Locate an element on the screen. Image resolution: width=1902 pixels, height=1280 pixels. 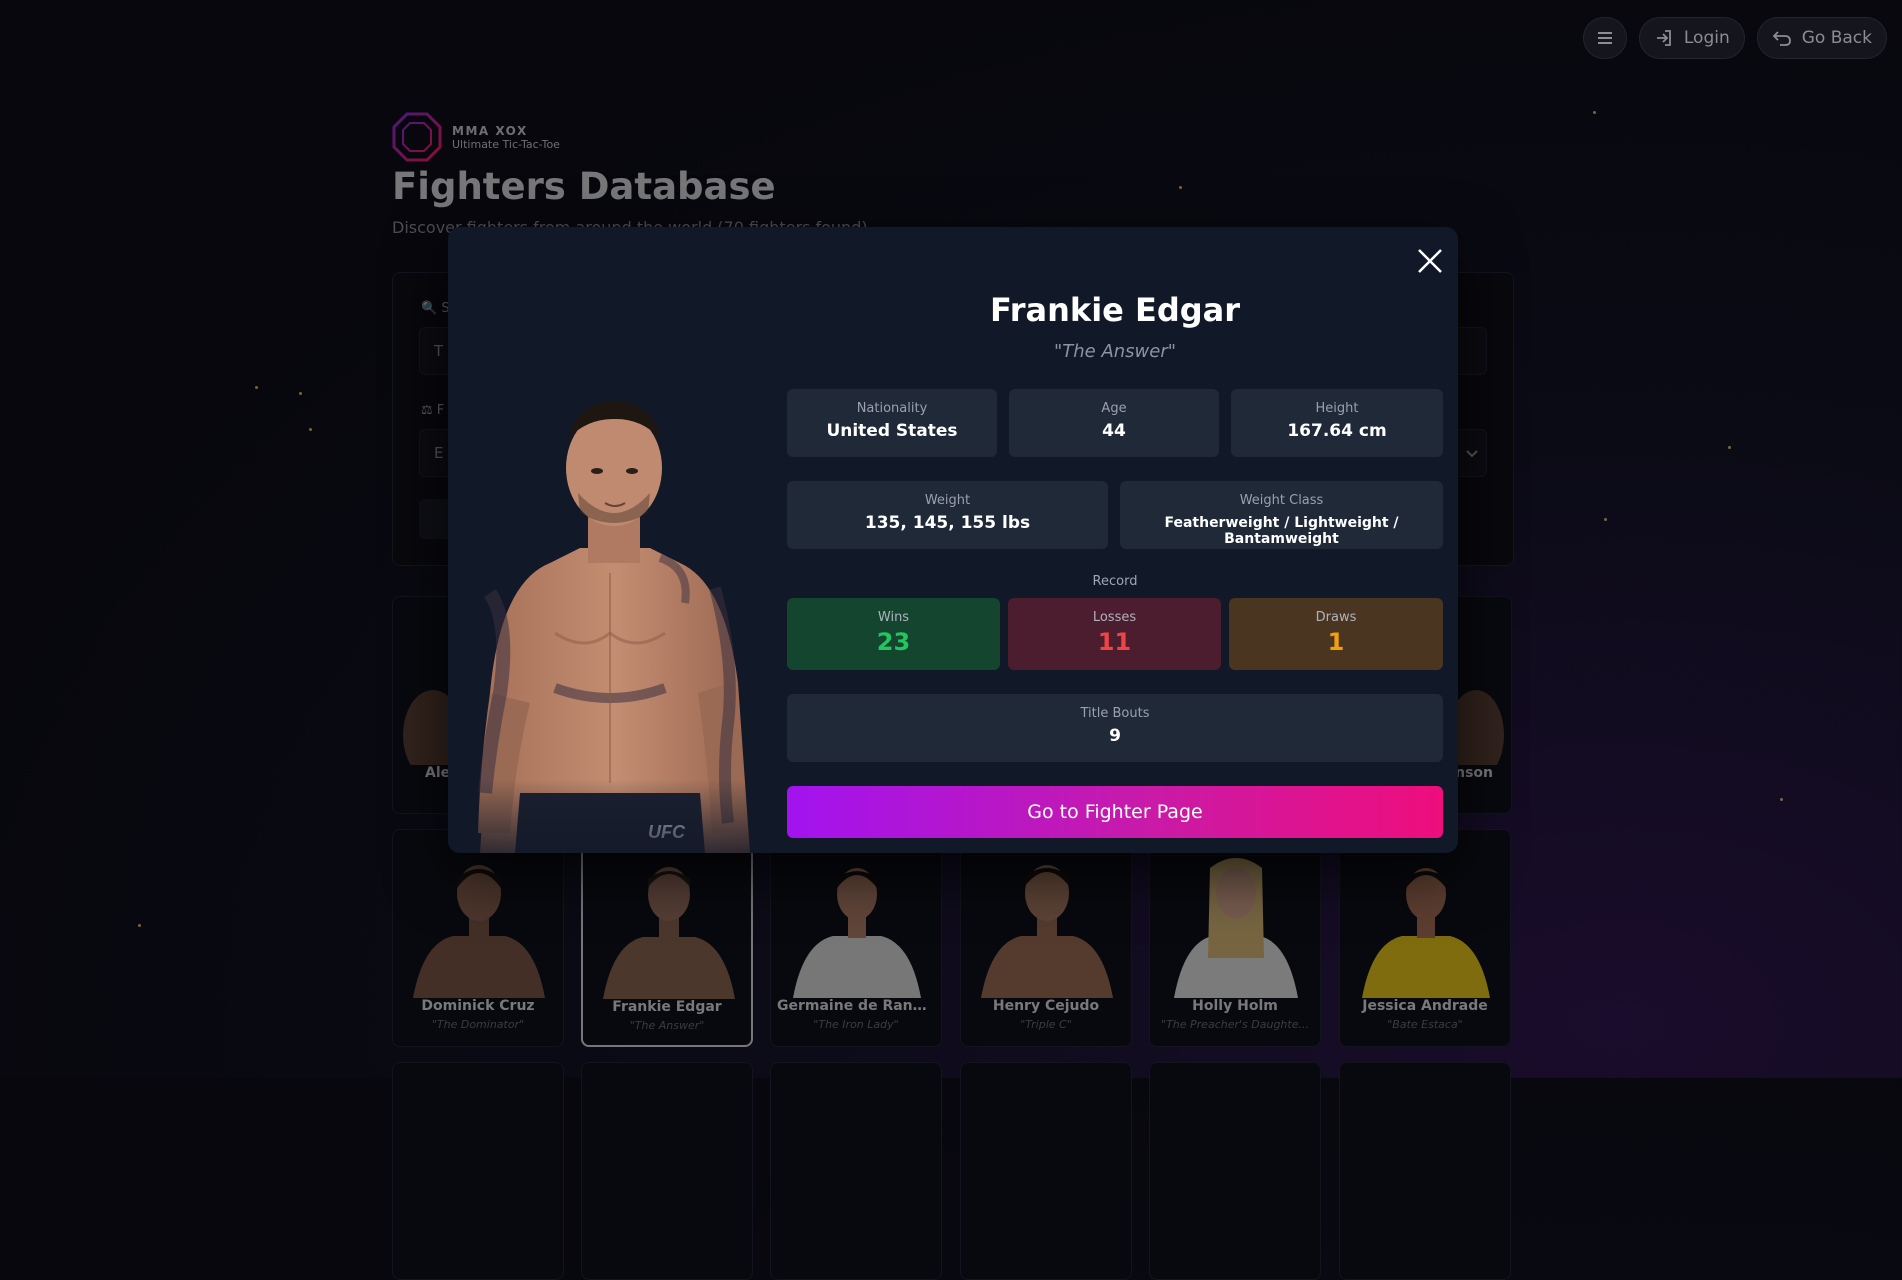
menu-button is located at coordinates (1604, 38).